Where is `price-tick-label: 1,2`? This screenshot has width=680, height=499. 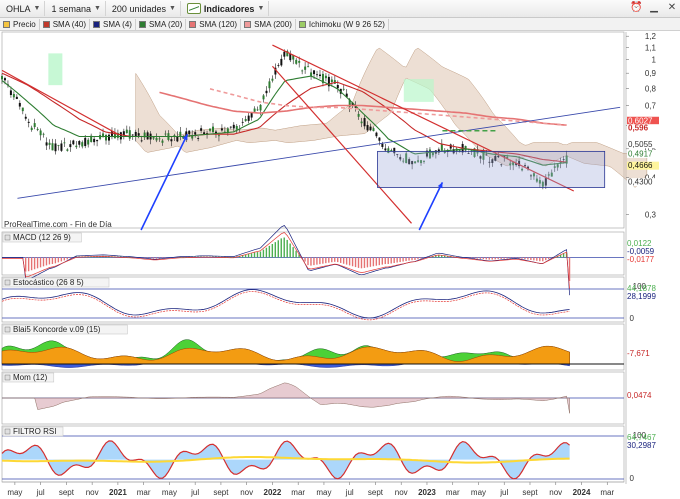 price-tick-label: 1,2 is located at coordinates (651, 36).